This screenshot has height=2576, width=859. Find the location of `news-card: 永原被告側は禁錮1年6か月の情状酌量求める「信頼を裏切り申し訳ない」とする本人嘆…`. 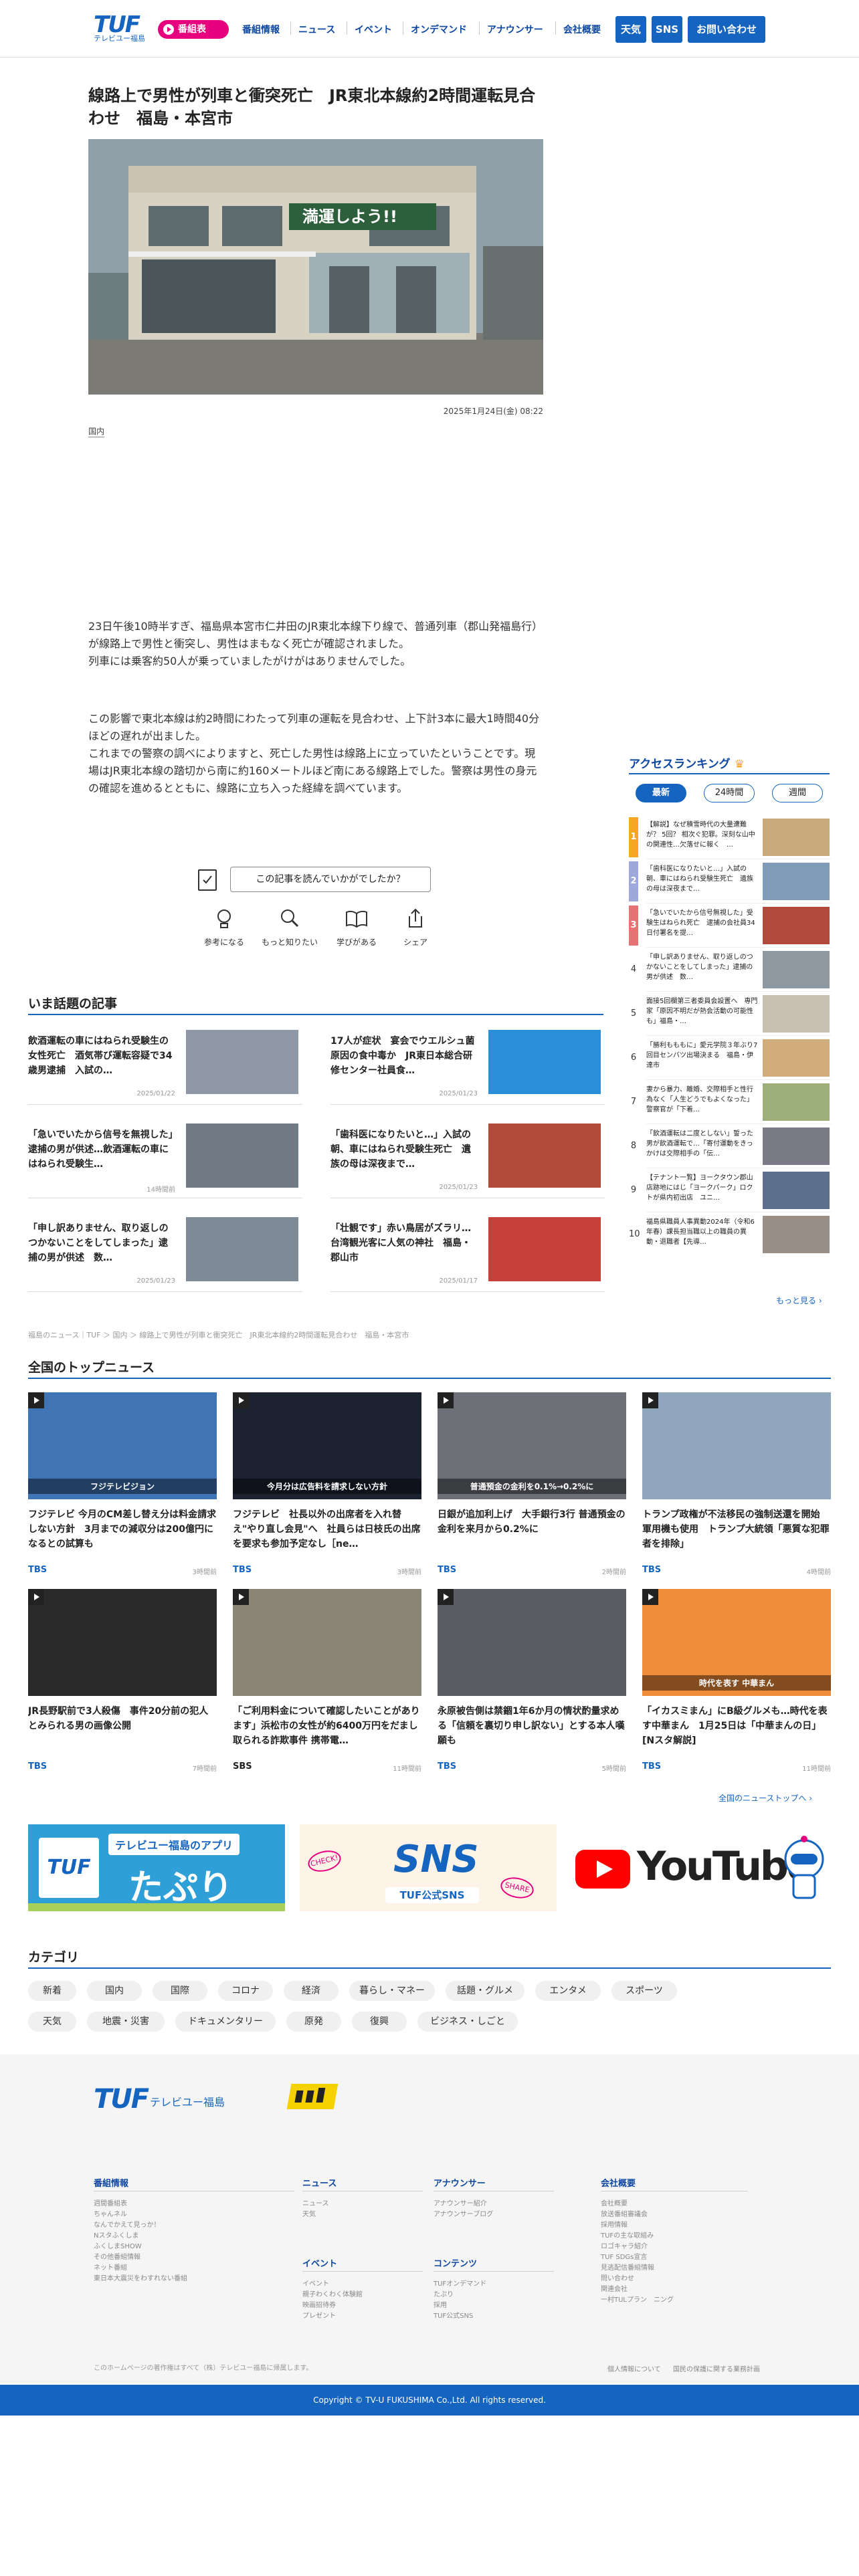

news-card: 永原被告側は禁錮1年6か月の情状酌量求める「信頼を裏切り申し訳ない」とする本人嘆… is located at coordinates (532, 1681).